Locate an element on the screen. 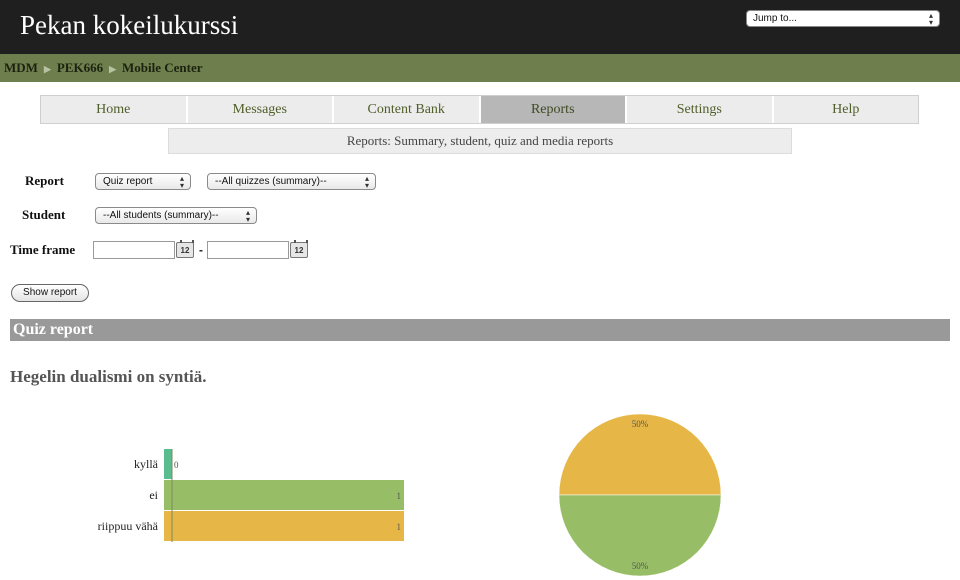  quiz-select: --All quizzes (summary)-- ▴ ▾ is located at coordinates (291, 181).